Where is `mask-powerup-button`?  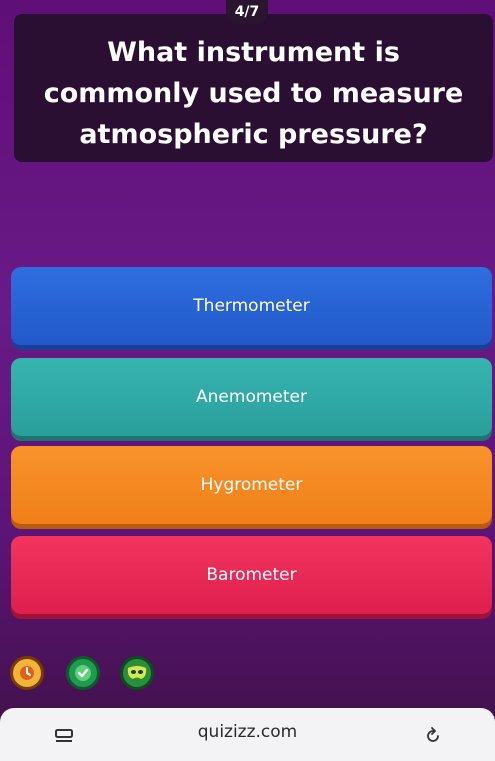 mask-powerup-button is located at coordinates (137, 673).